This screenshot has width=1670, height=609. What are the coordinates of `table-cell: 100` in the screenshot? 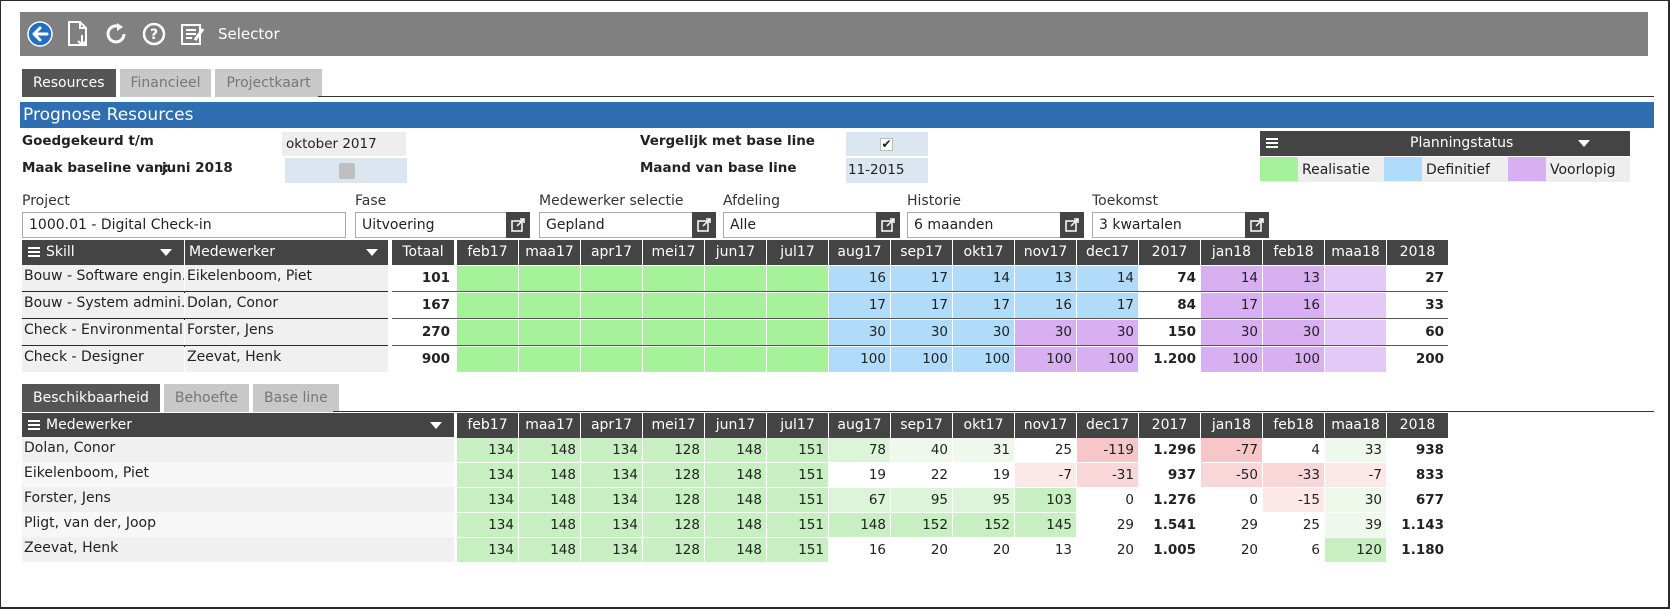 It's located at (983, 359).